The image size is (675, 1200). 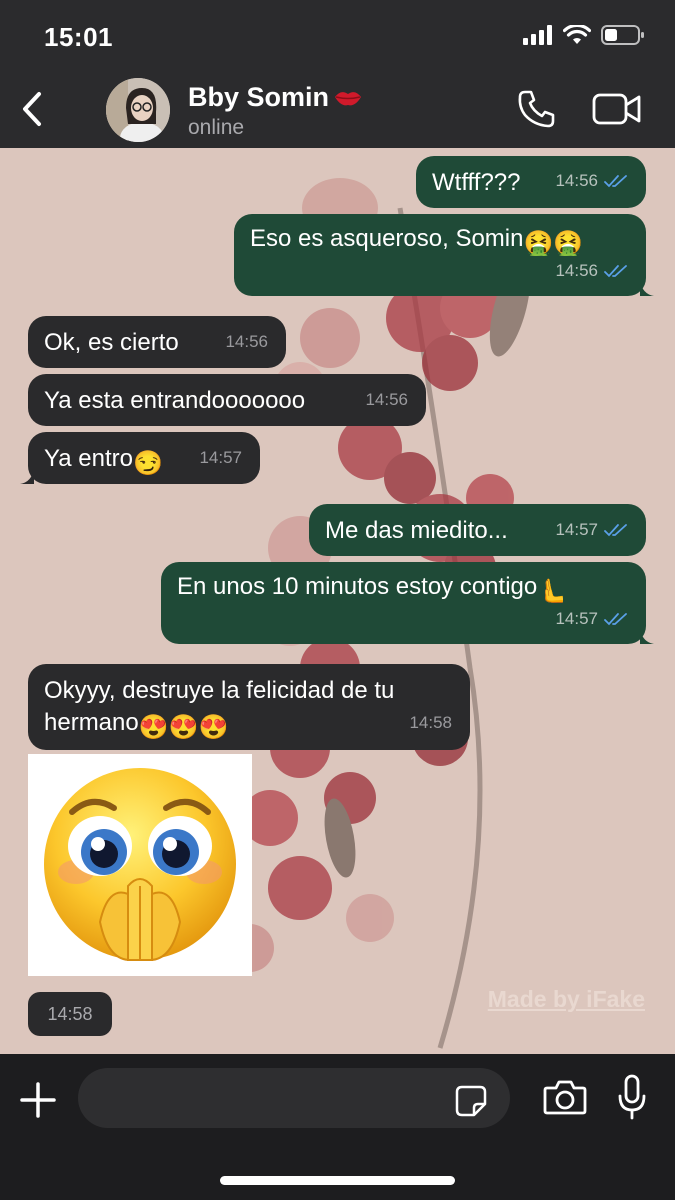 I want to click on pleading-face-praying-hands-icon, so click(x=140, y=865).